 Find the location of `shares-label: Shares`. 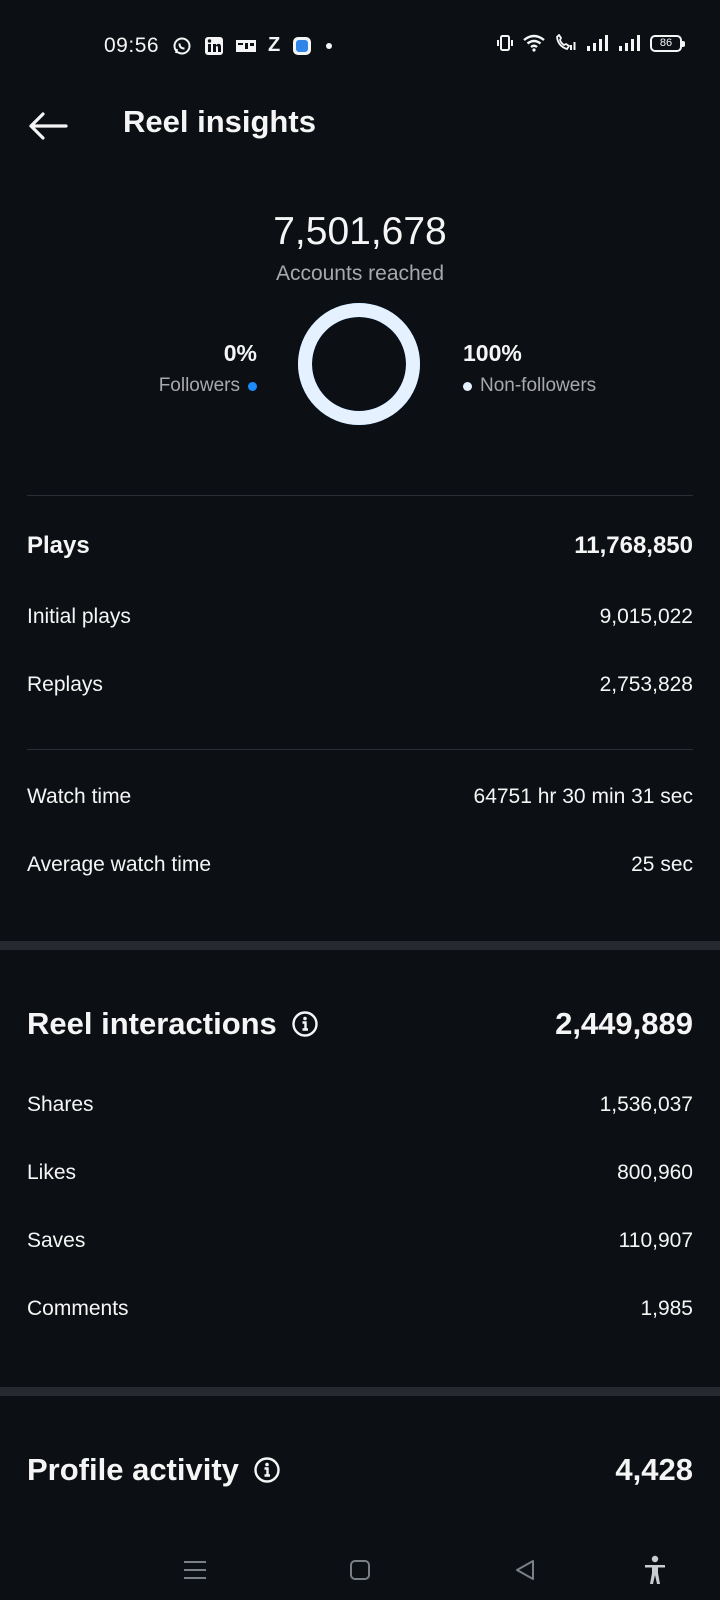

shares-label: Shares is located at coordinates (60, 1104).